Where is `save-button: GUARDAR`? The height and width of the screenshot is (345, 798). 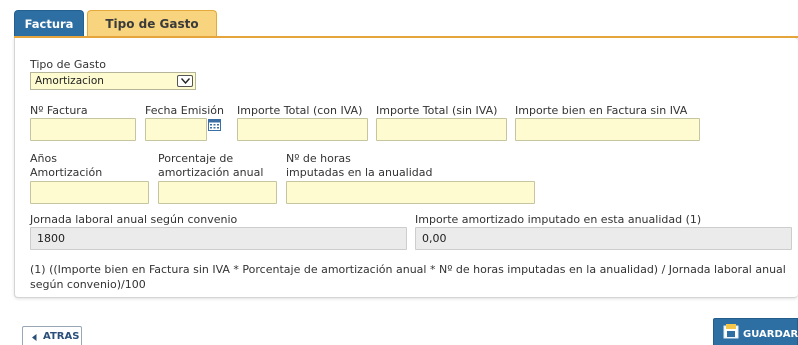 save-button: GUARDAR is located at coordinates (755, 331).